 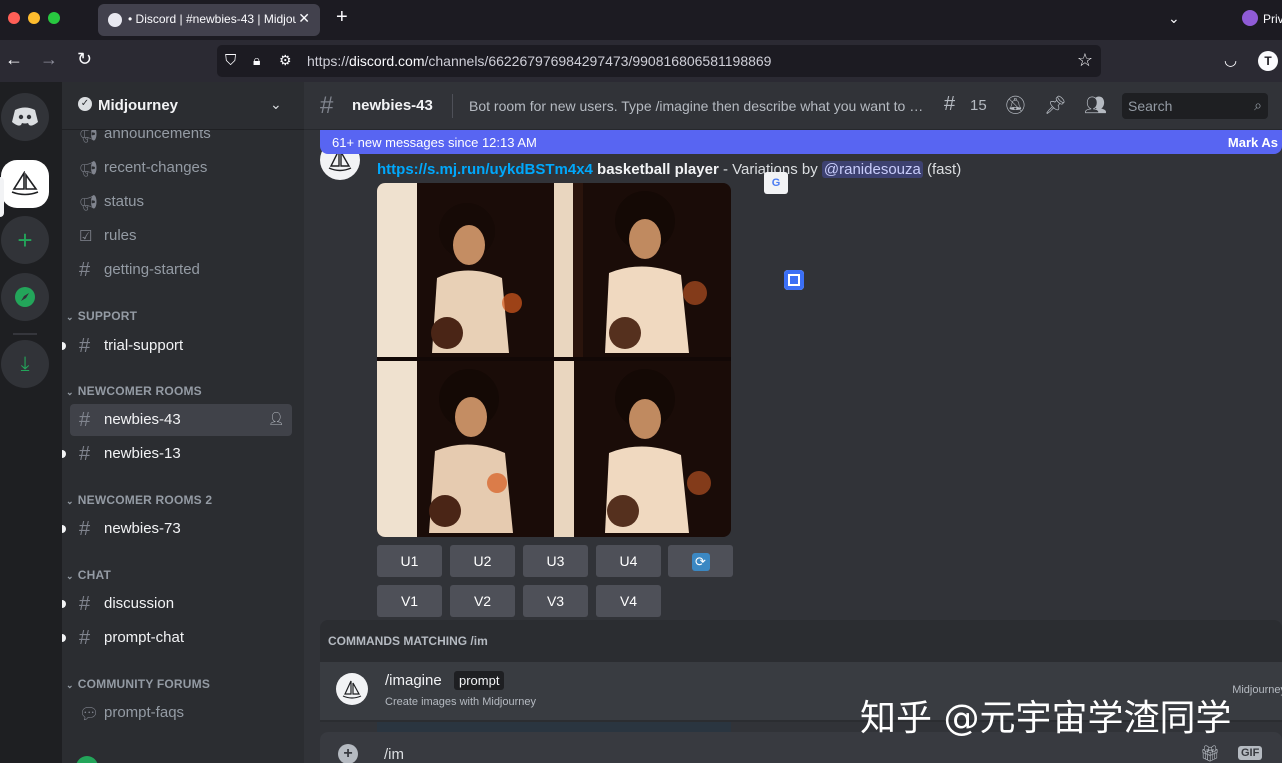 I want to click on maximize-window-button, so click(x=54, y=18).